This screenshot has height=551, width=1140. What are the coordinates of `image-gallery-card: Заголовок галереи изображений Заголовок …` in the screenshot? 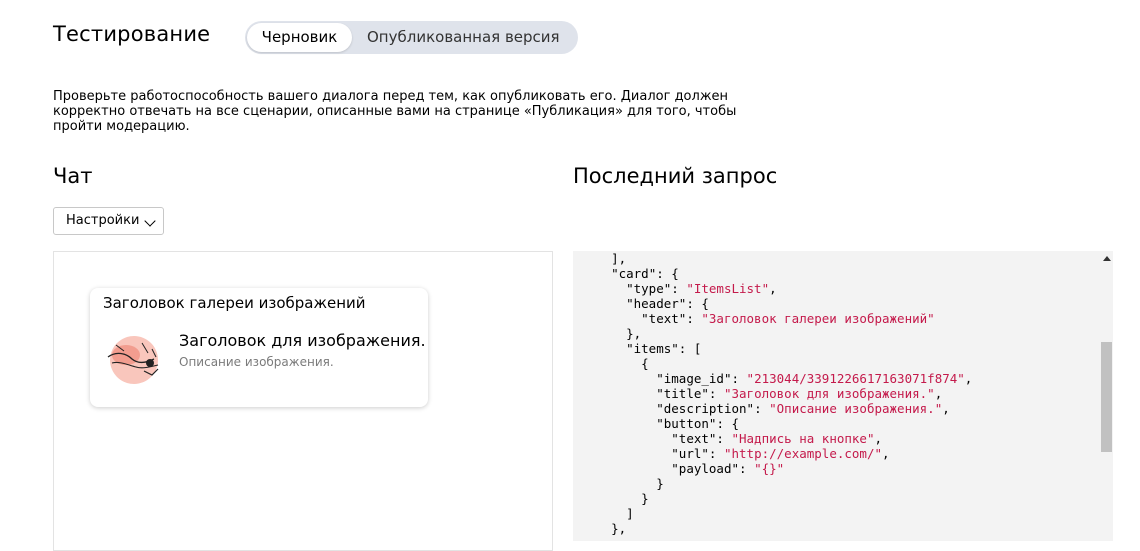 It's located at (259, 347).